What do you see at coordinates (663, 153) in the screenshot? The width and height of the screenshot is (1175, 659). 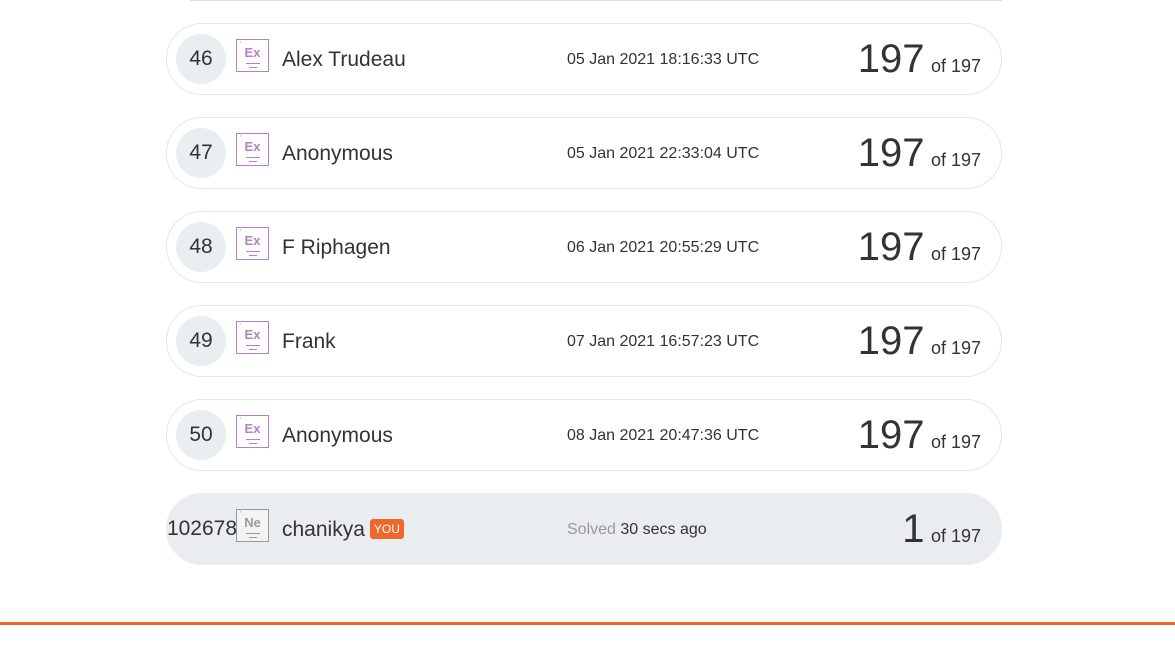 I see `solved-time: 05 Jan 2021 22:33:04 UTC` at bounding box center [663, 153].